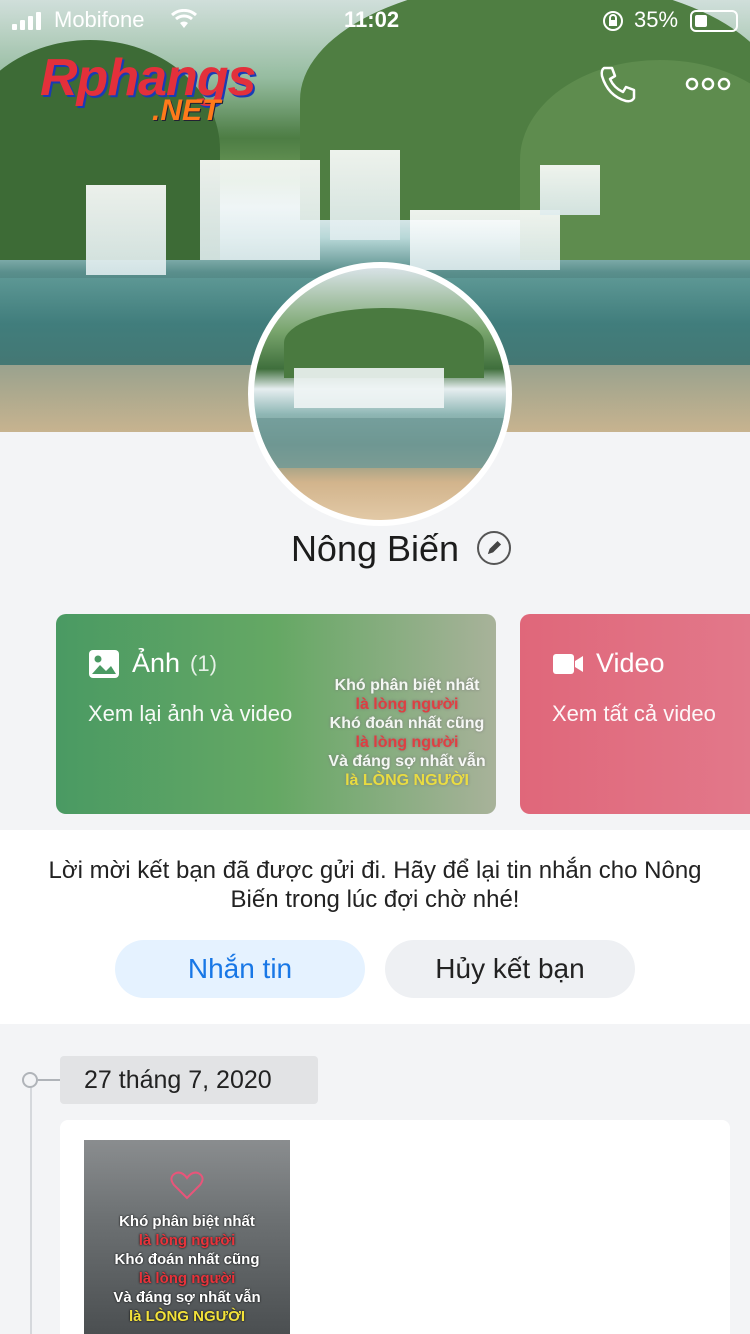 This screenshot has width=750, height=1334. What do you see at coordinates (494, 548) in the screenshot?
I see `edit-name-icon` at bounding box center [494, 548].